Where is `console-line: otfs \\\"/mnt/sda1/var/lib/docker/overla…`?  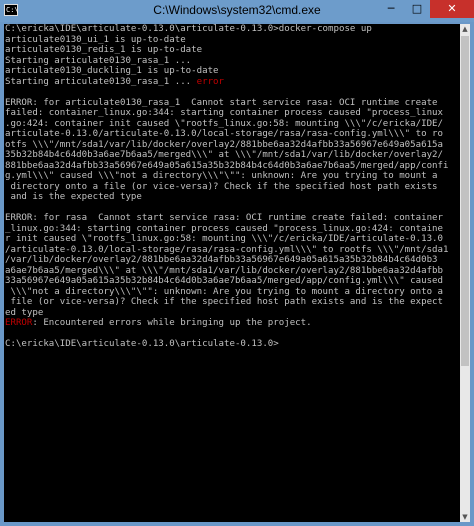 console-line: otfs \\\"/mnt/sda1/var/lib/docker/overla… is located at coordinates (232, 145).